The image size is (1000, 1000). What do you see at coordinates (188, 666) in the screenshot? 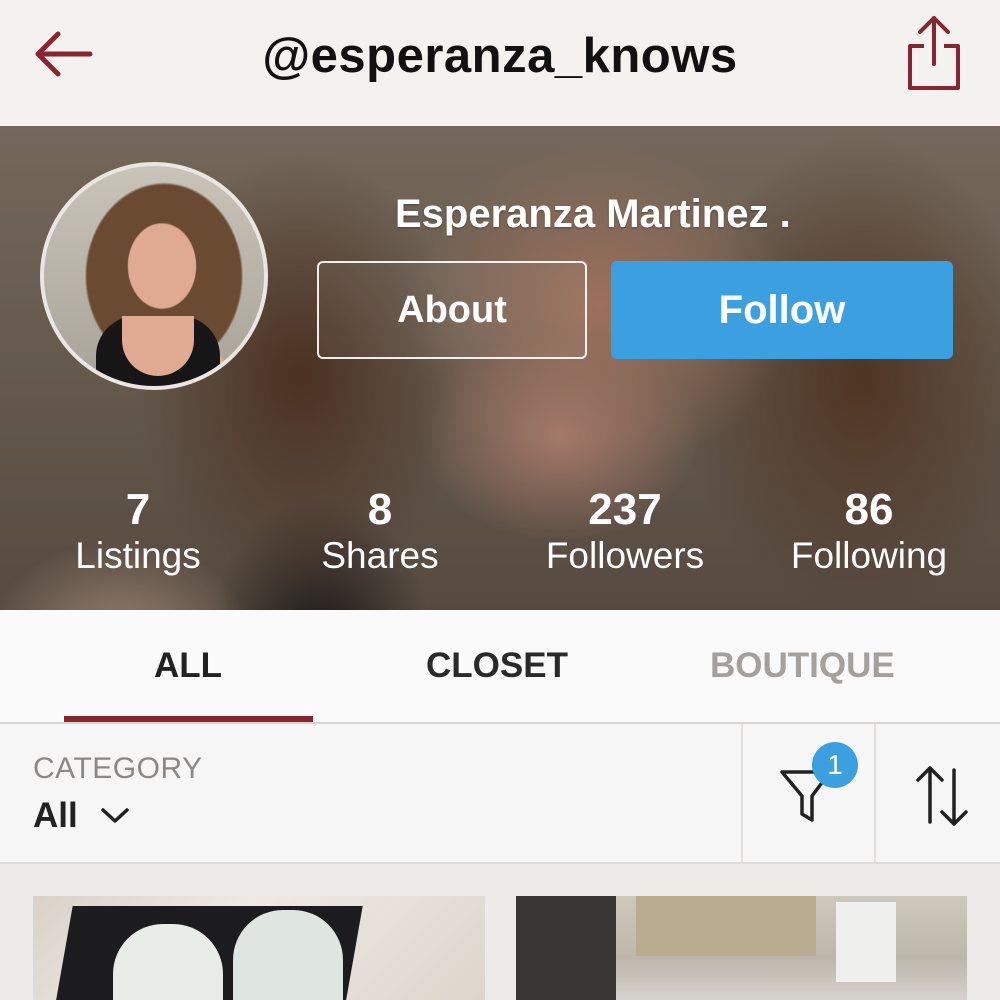
I see `tab-all: ALL` at bounding box center [188, 666].